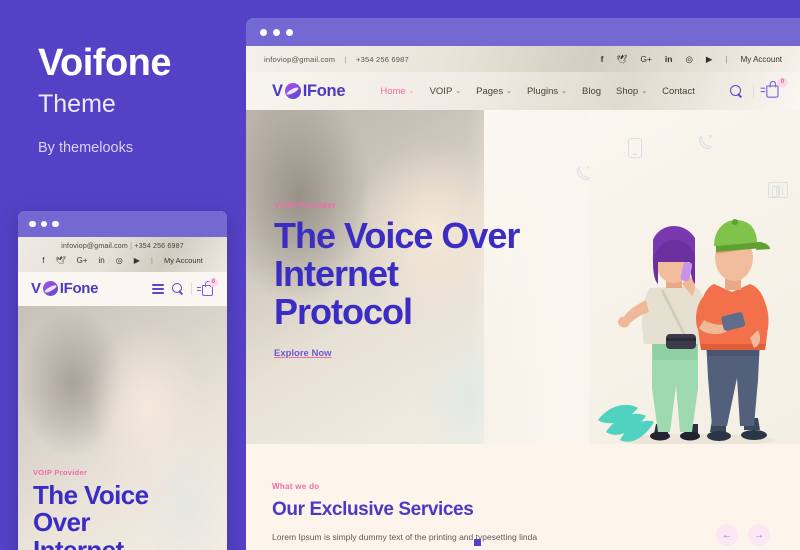 Image resolution: width=800 pixels, height=550 pixels. Describe the element at coordinates (60, 472) in the screenshot. I see `mobile-hero-eyebrow: VOIP Provider` at that location.